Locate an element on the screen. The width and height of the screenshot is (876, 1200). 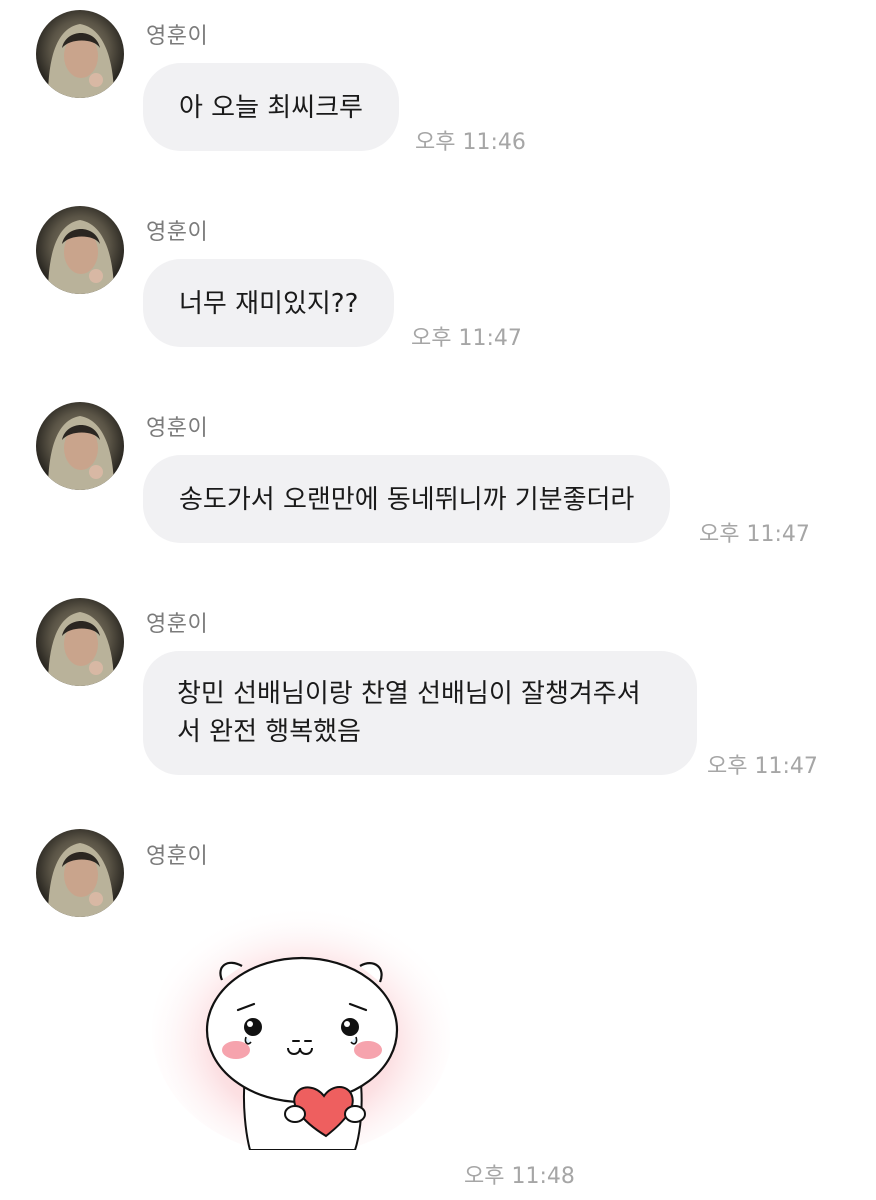
message-bubble: 창민 선배님이랑 찬열 선배님이 잘챙겨주셔서 완전 행복했음 is located at coordinates (420, 713).